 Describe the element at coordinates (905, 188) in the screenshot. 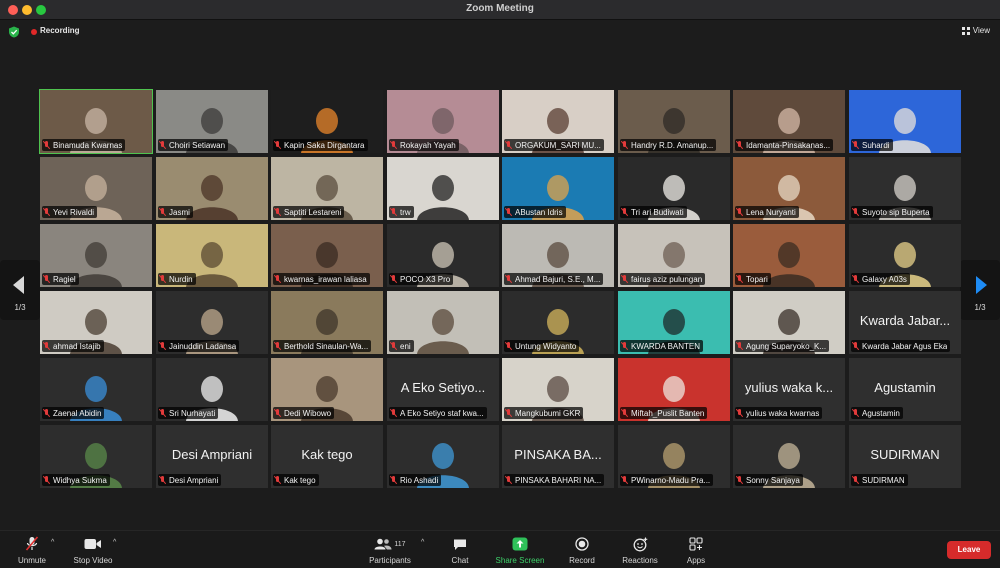

I see `participant-tile: Suyoto sip Buperta` at that location.